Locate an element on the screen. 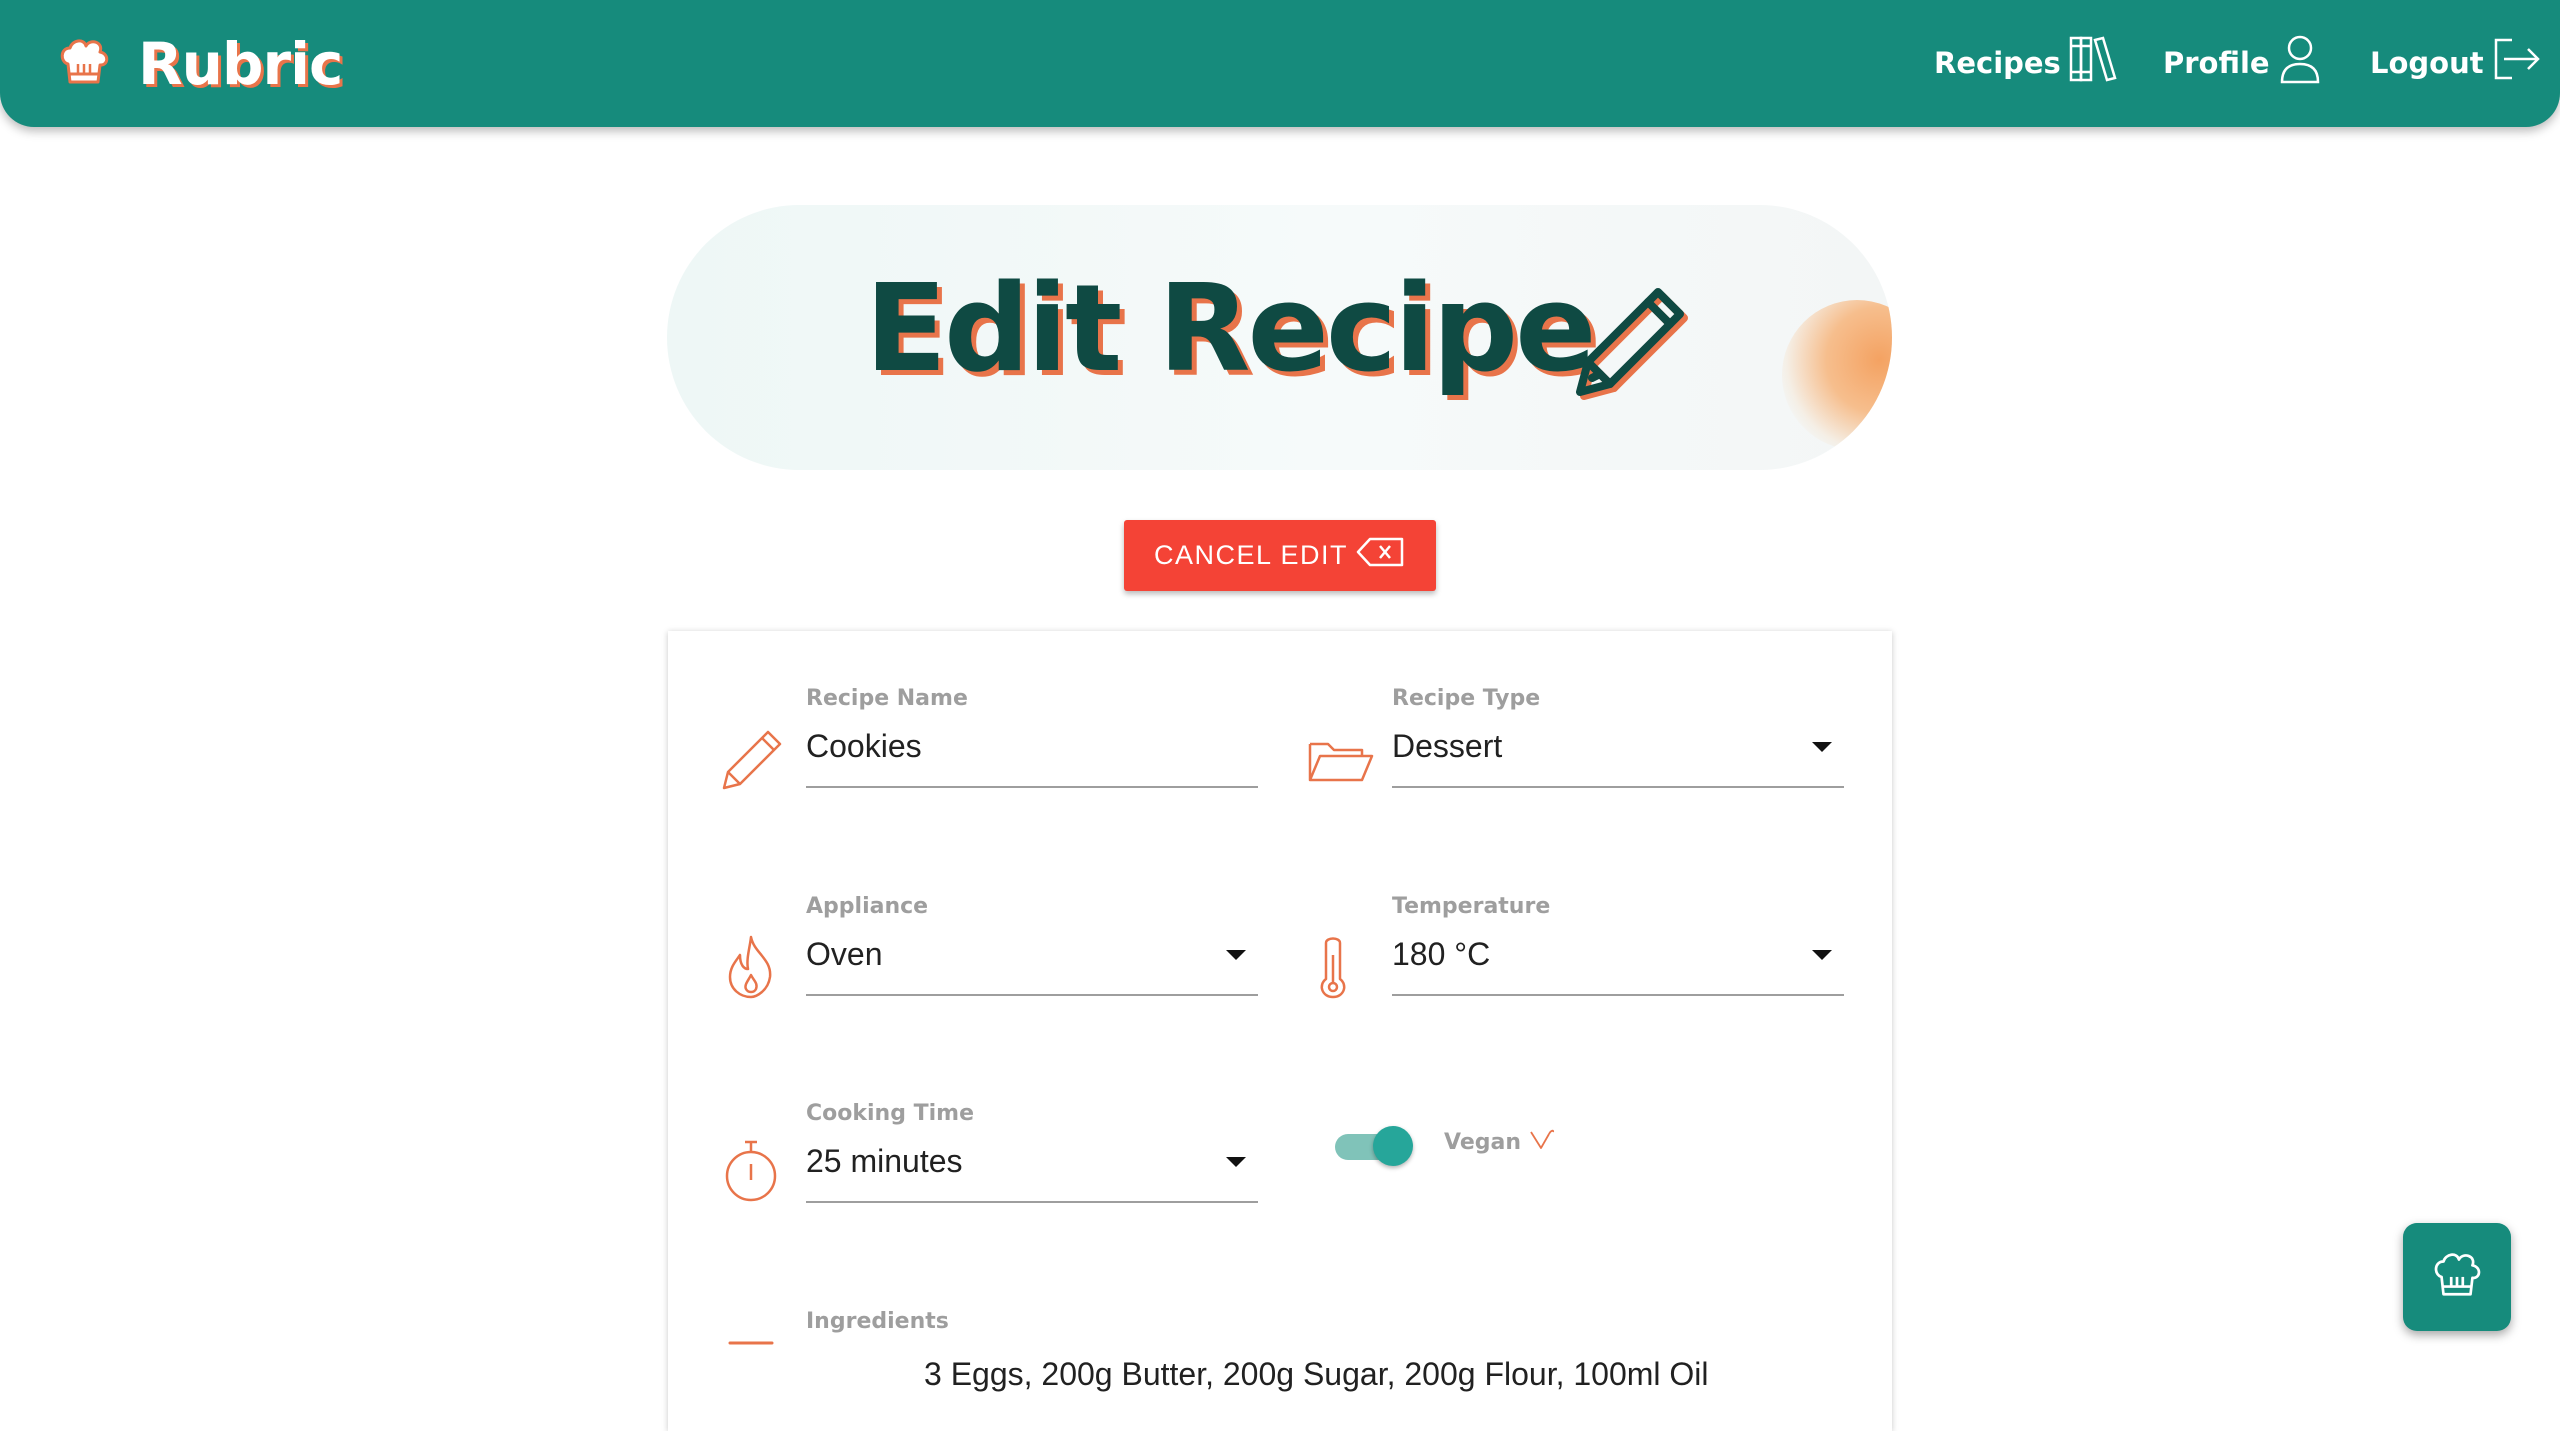 The image size is (2560, 1431). ingredients-label: Ingredients is located at coordinates (877, 1321).